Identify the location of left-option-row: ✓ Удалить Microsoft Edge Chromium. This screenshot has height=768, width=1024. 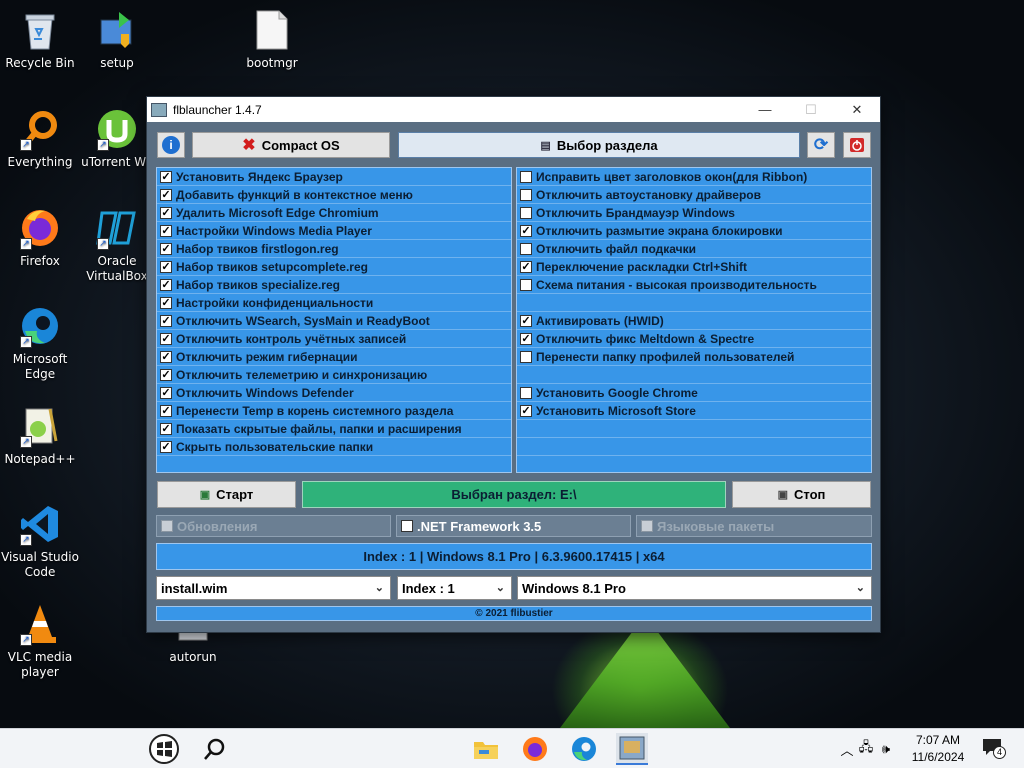
(334, 213).